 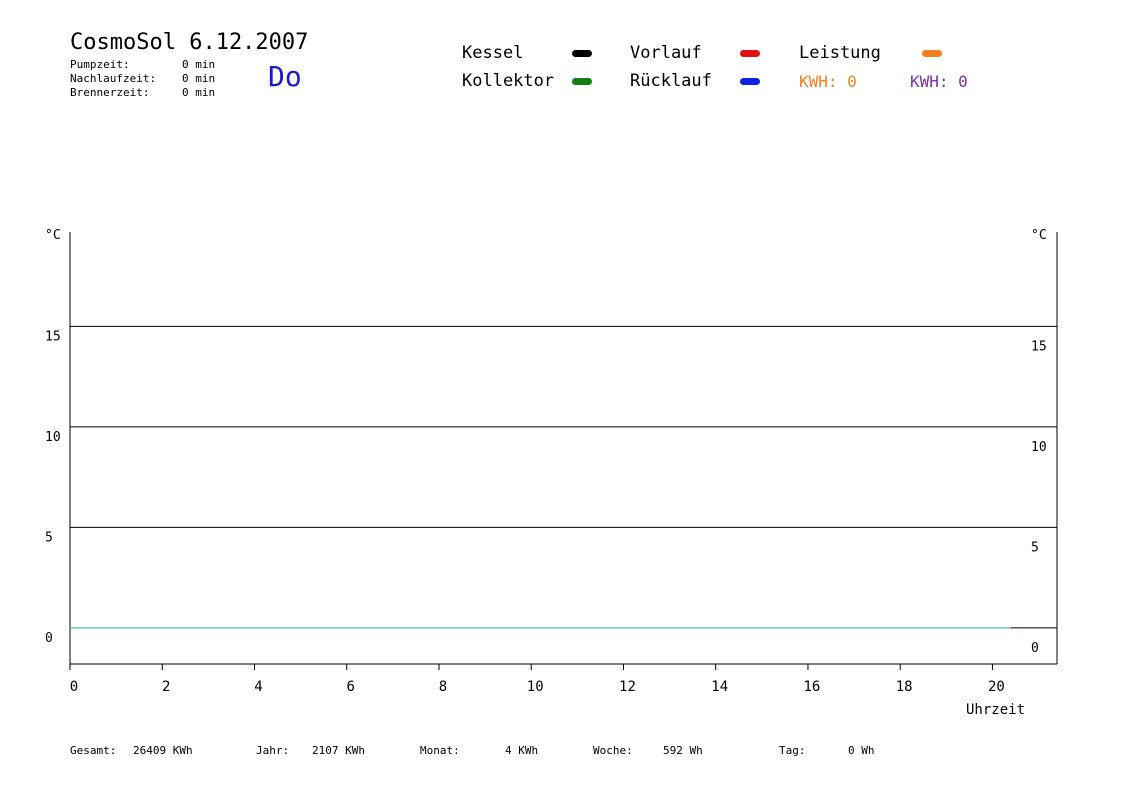 I want to click on y-tick-label-left: 15, so click(x=53, y=336).